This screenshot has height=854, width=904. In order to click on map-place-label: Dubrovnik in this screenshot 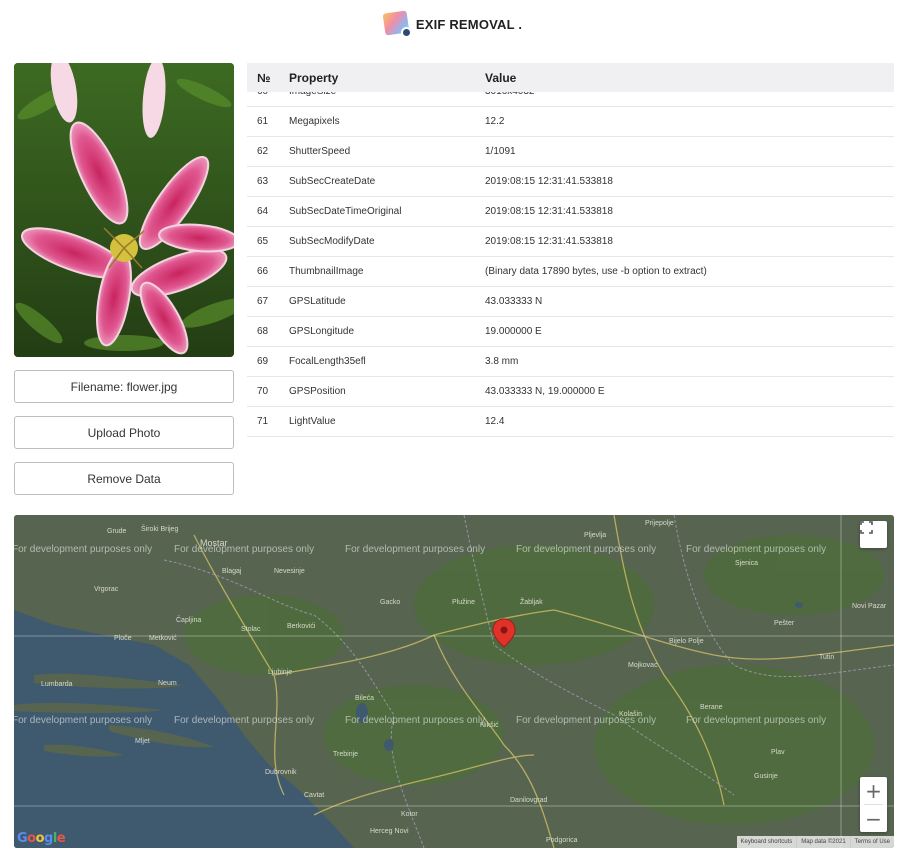, I will do `click(281, 772)`.